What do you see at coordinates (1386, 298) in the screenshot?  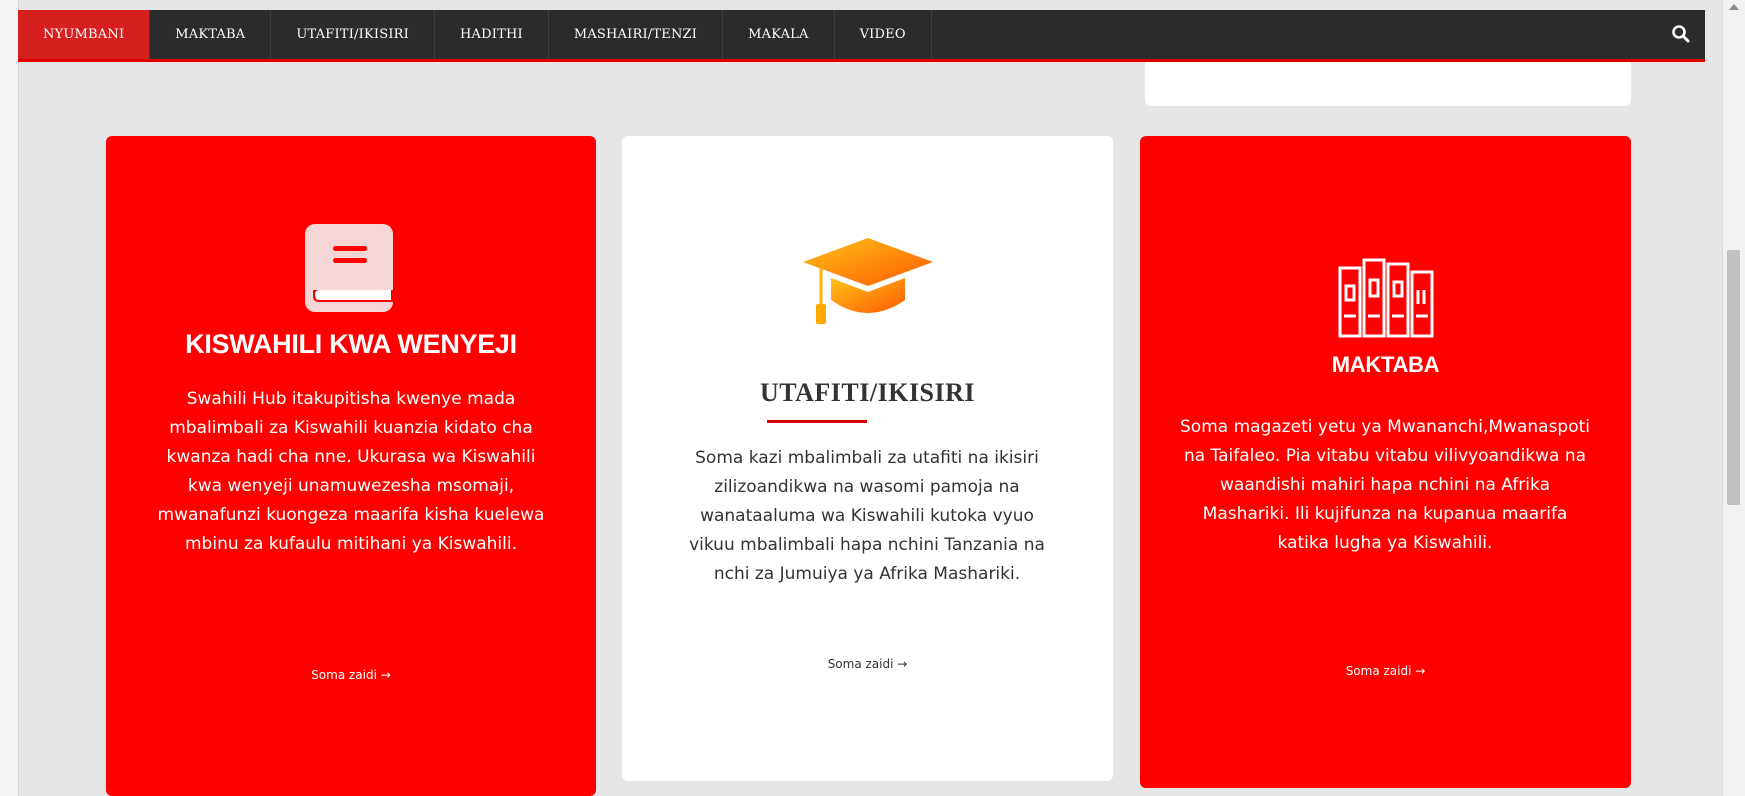 I see `bookshelf-icon` at bounding box center [1386, 298].